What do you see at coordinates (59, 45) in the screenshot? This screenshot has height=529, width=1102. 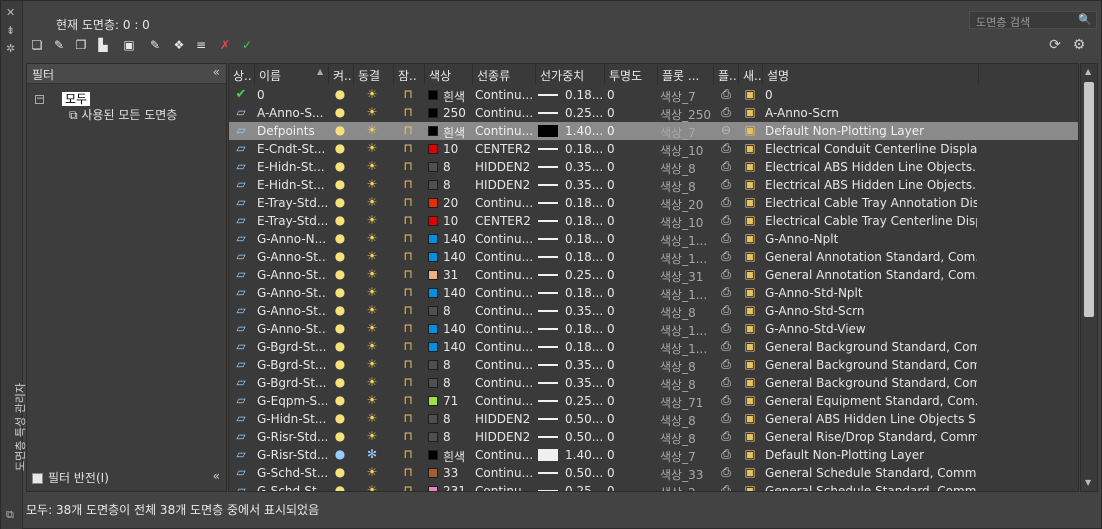 I see `new-group-filter-icon: ✎` at bounding box center [59, 45].